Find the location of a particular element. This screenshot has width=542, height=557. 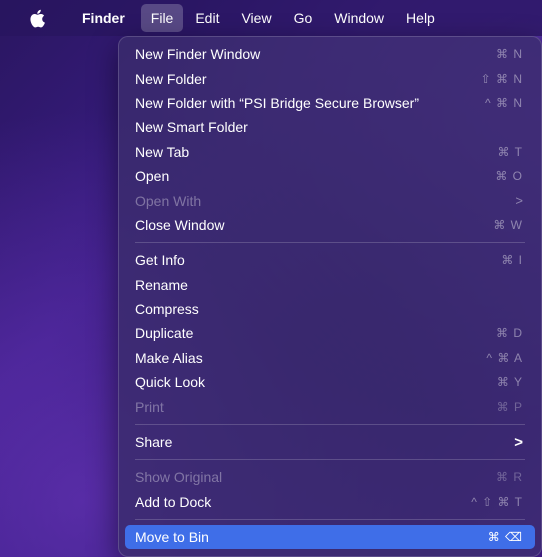

menu-item-label: Add to Dock is located at coordinates (173, 501).